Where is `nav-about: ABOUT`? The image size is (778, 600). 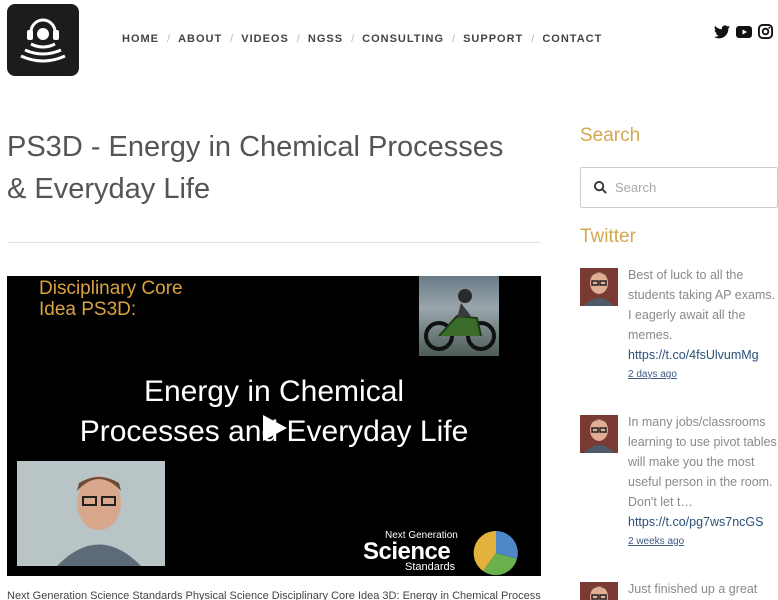
nav-about: ABOUT is located at coordinates (200, 39).